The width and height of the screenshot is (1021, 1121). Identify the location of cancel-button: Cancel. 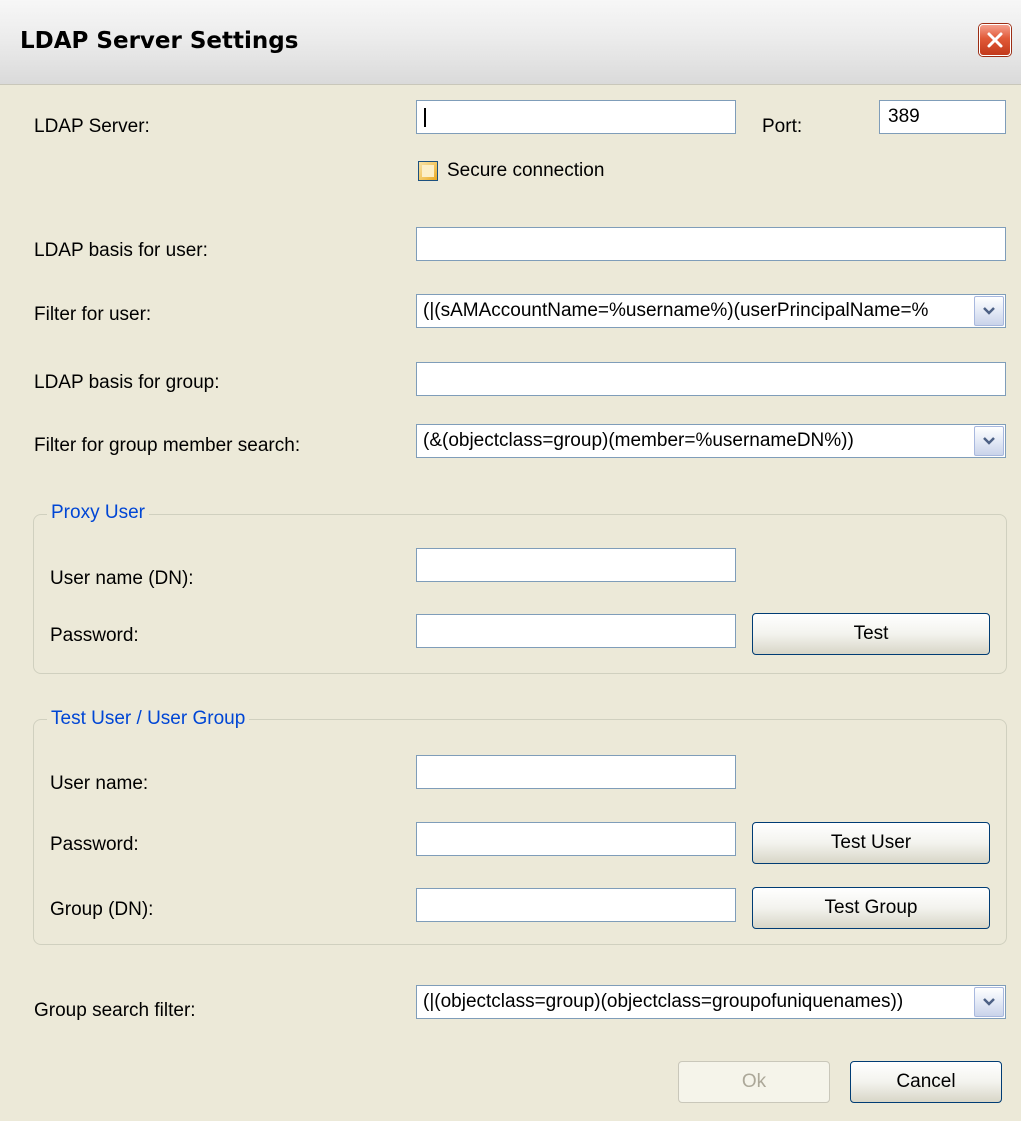
(926, 1082).